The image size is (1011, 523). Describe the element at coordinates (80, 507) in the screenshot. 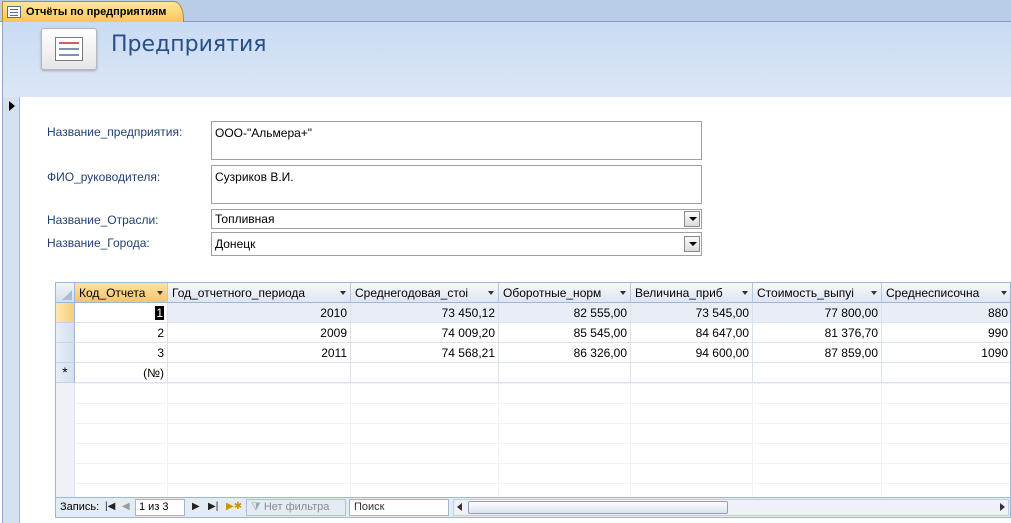

I see `record-label: Запись:` at that location.